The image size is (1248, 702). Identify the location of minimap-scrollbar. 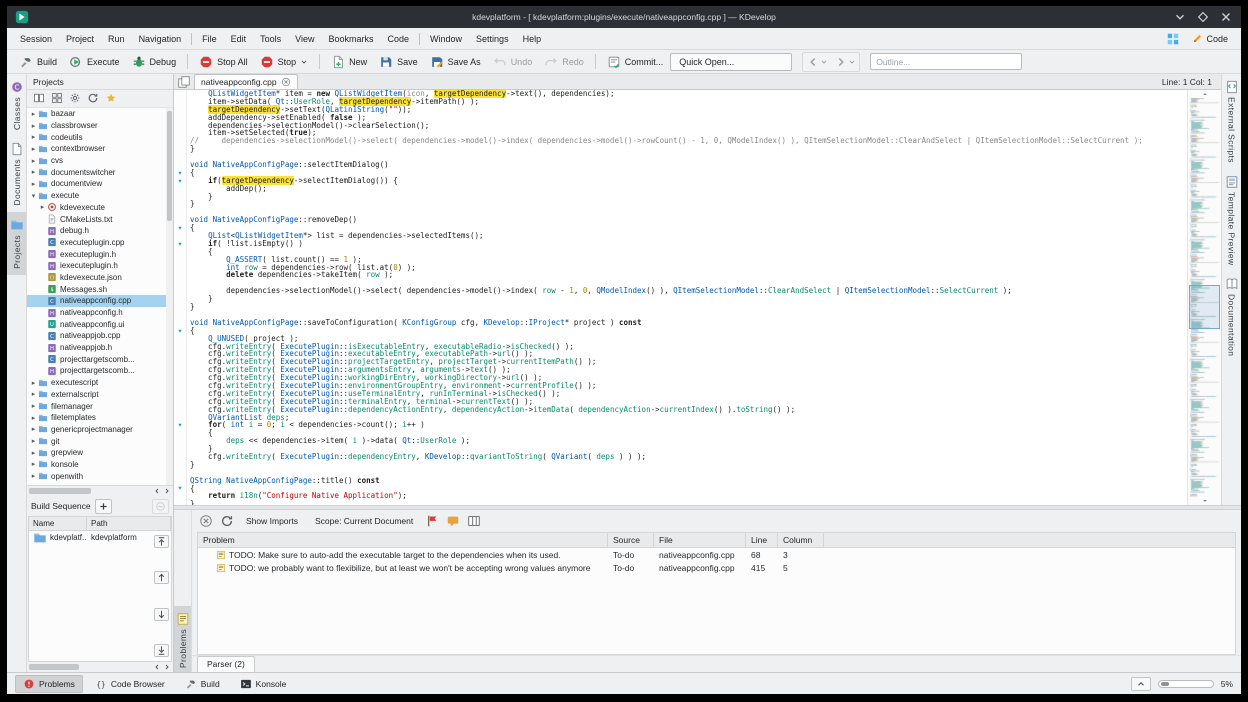
(1204, 297).